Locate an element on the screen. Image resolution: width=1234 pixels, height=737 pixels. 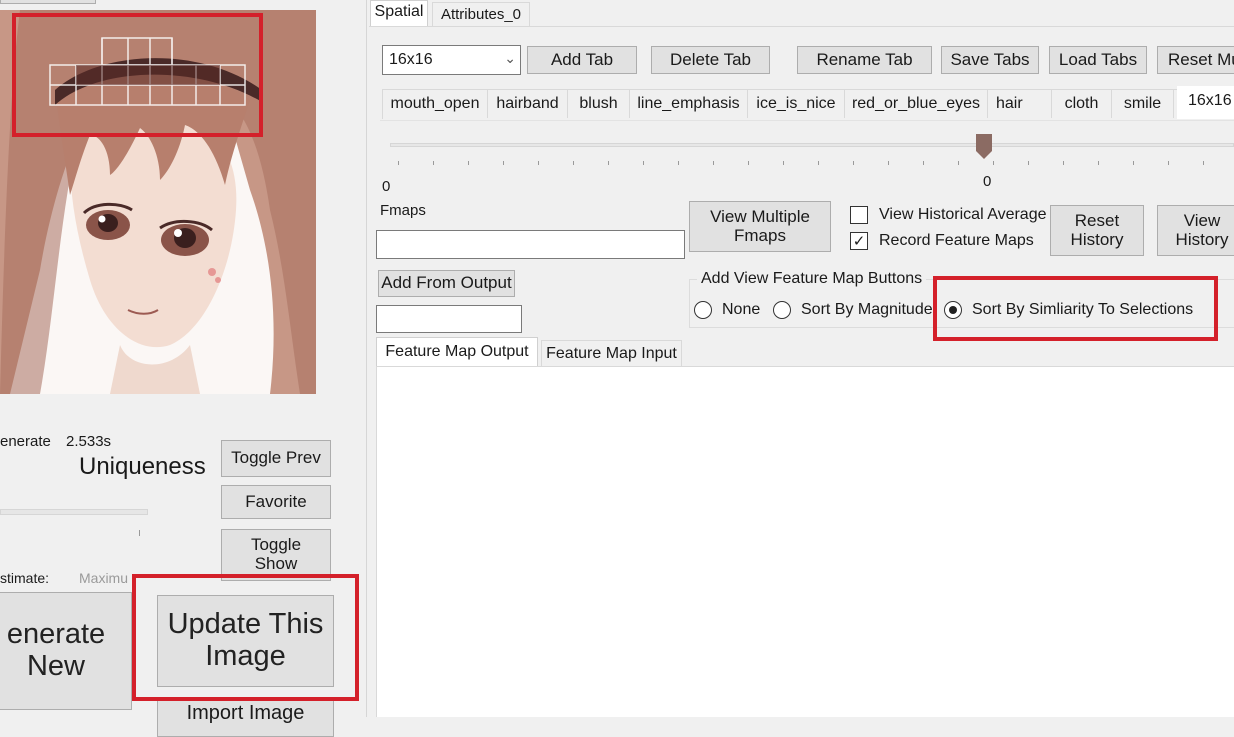
tick-mark is located at coordinates (139, 533).